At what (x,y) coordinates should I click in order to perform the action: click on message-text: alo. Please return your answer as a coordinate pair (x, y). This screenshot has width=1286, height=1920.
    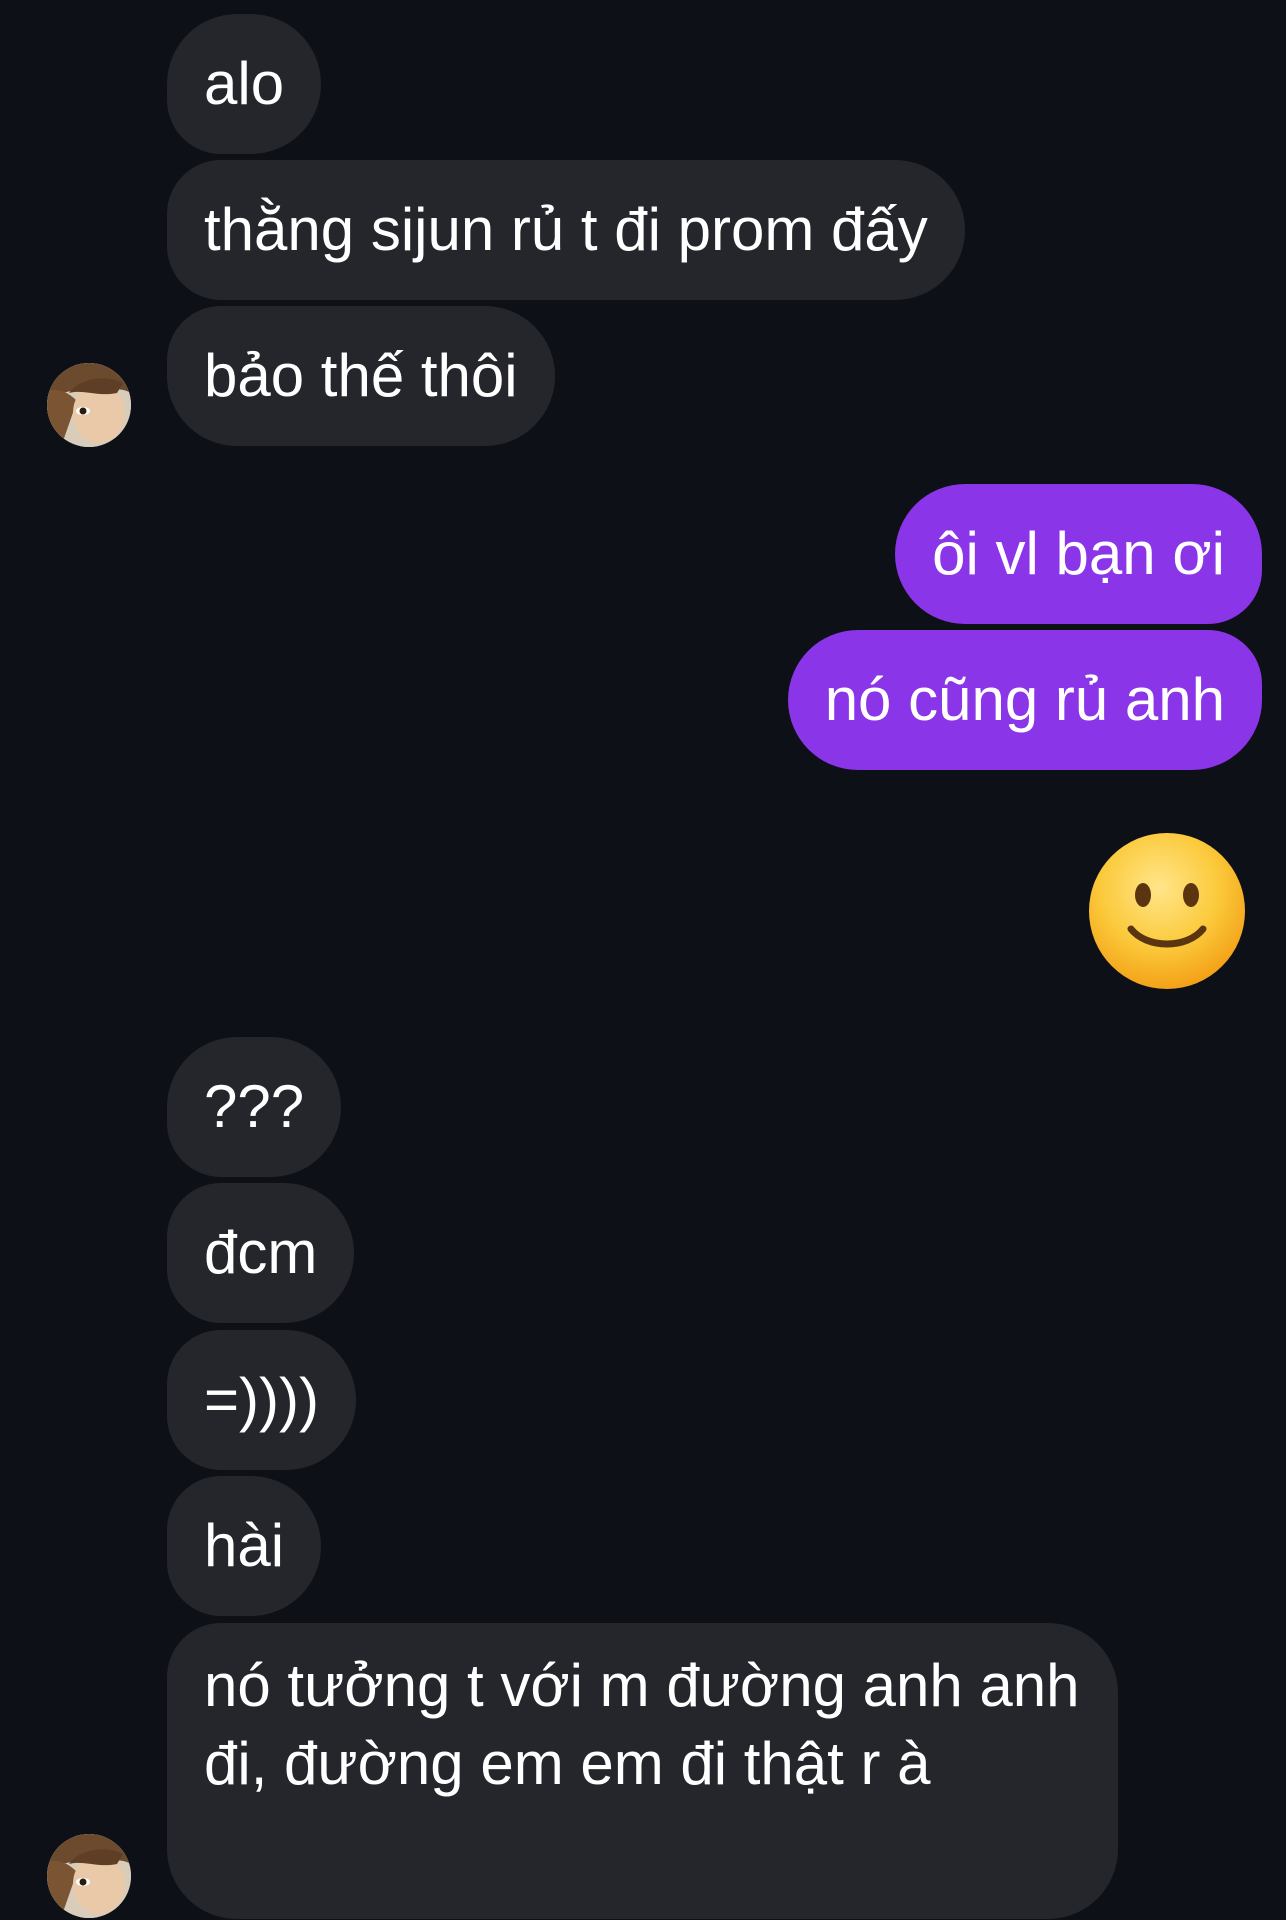
    Looking at the image, I should click on (244, 83).